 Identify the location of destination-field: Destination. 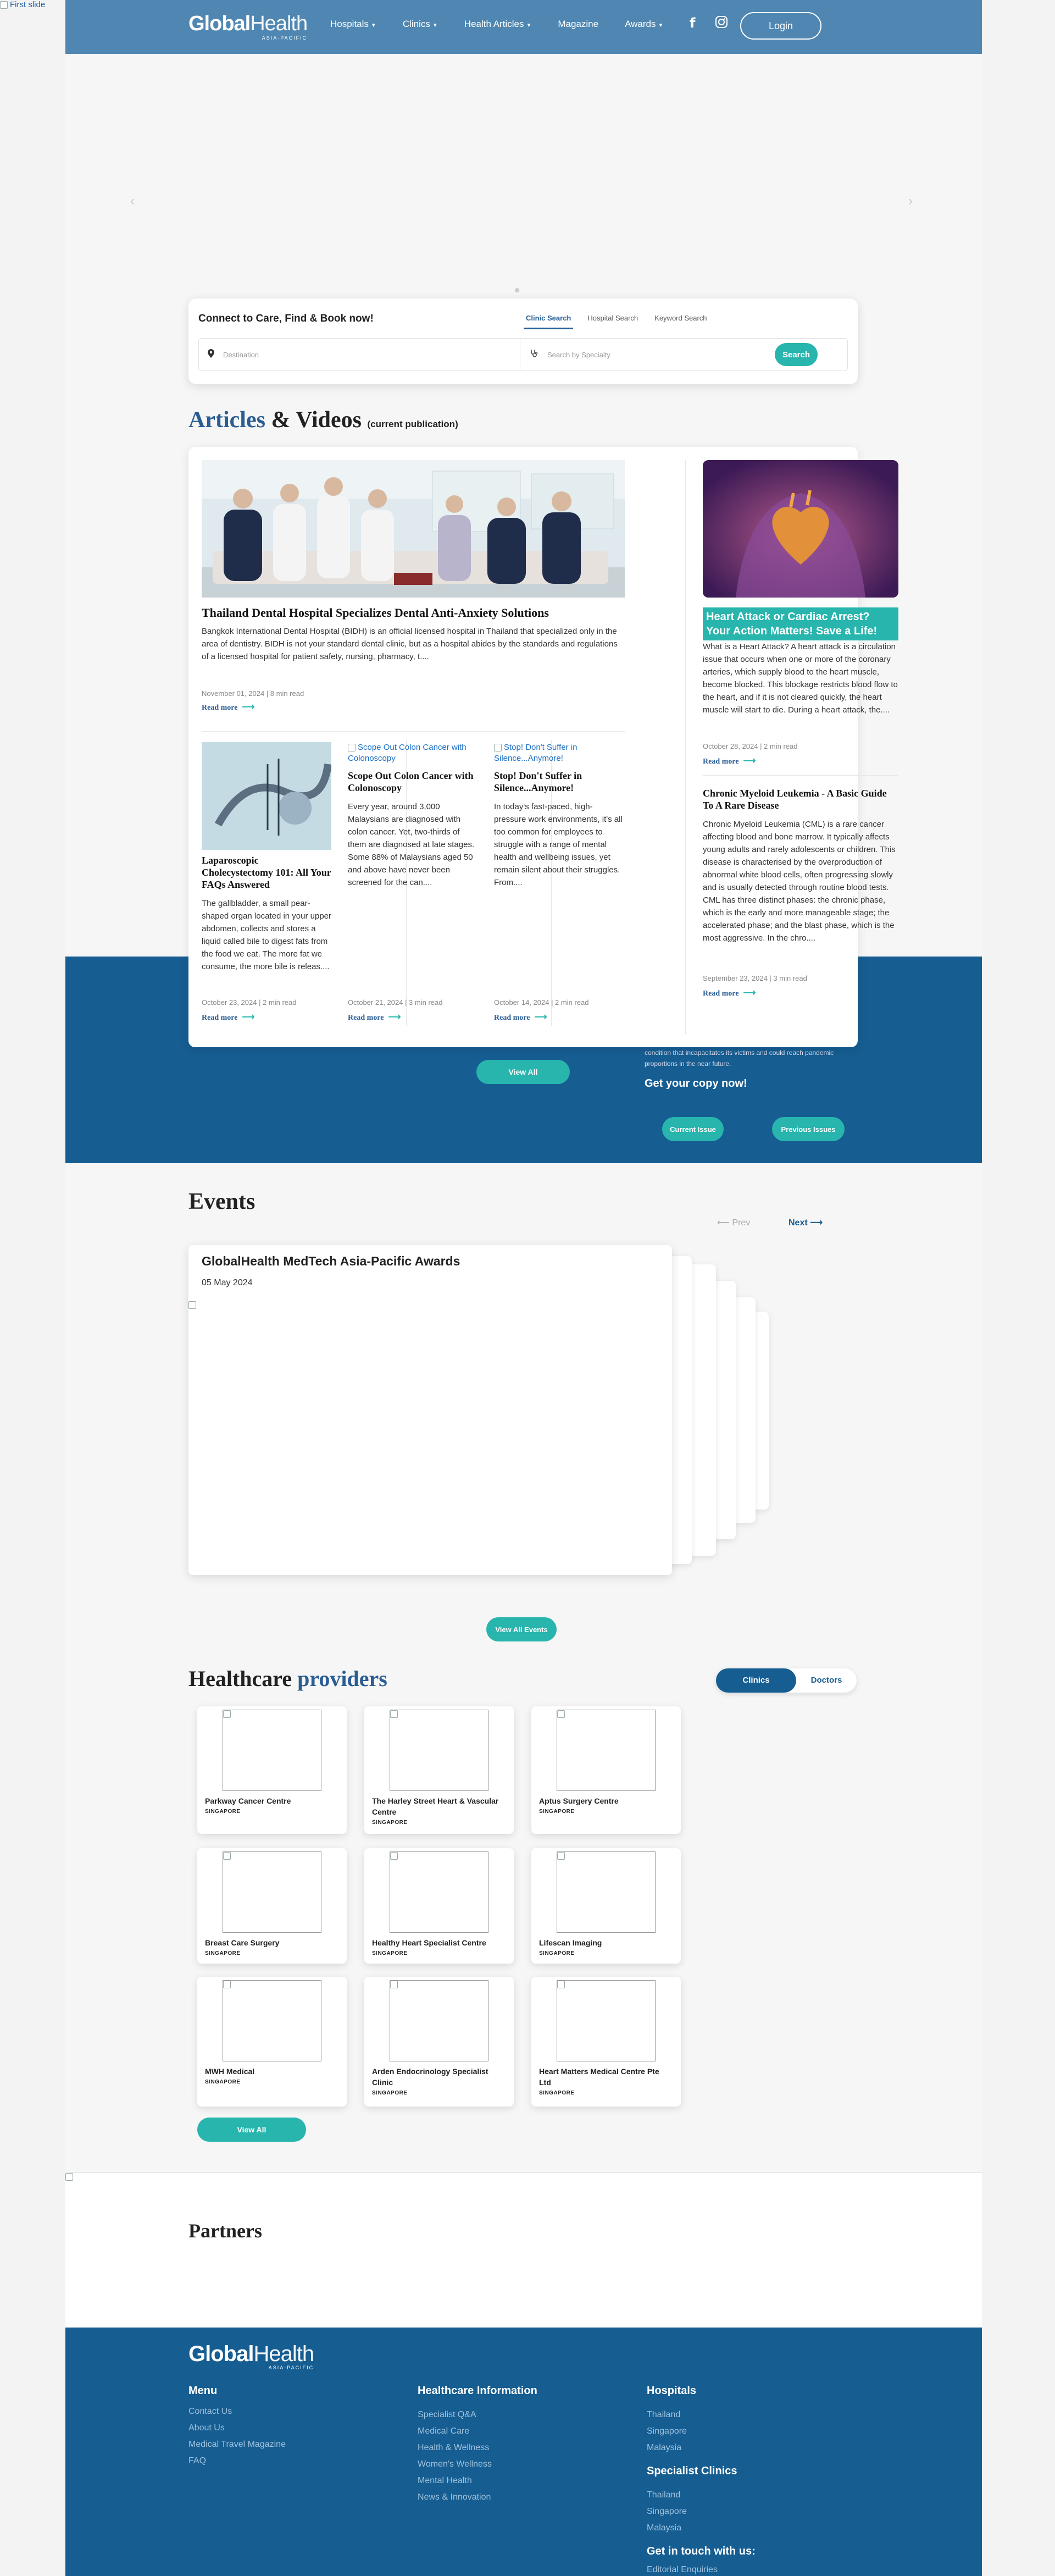
(359, 355).